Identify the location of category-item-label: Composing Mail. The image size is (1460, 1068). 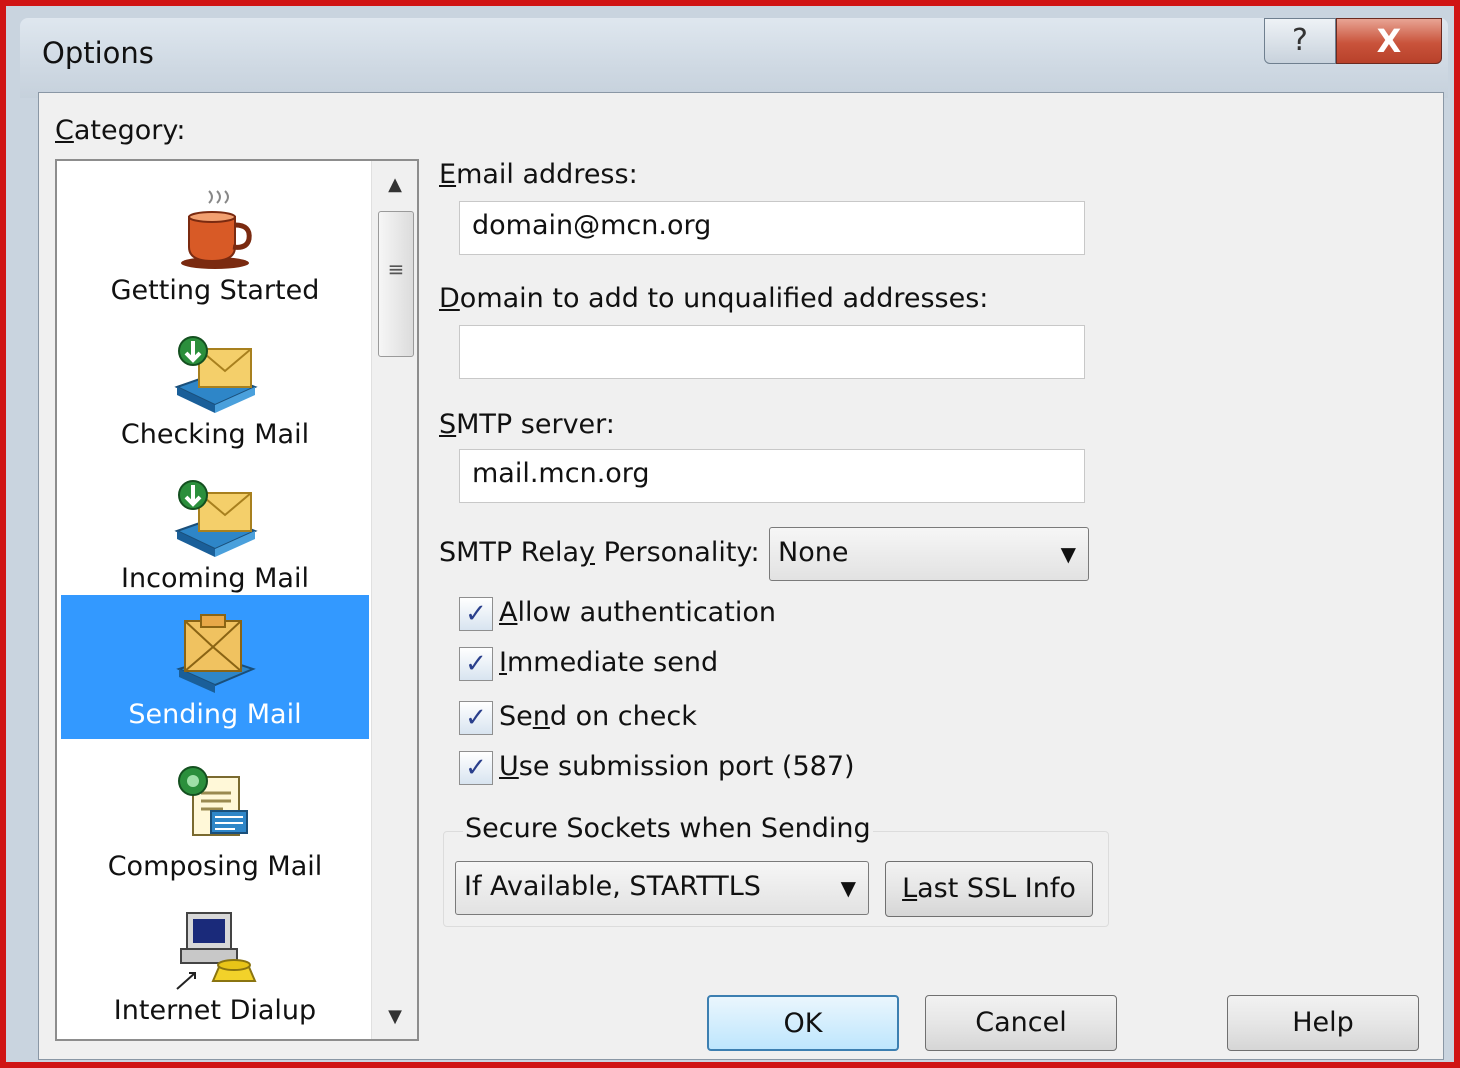
(215, 866).